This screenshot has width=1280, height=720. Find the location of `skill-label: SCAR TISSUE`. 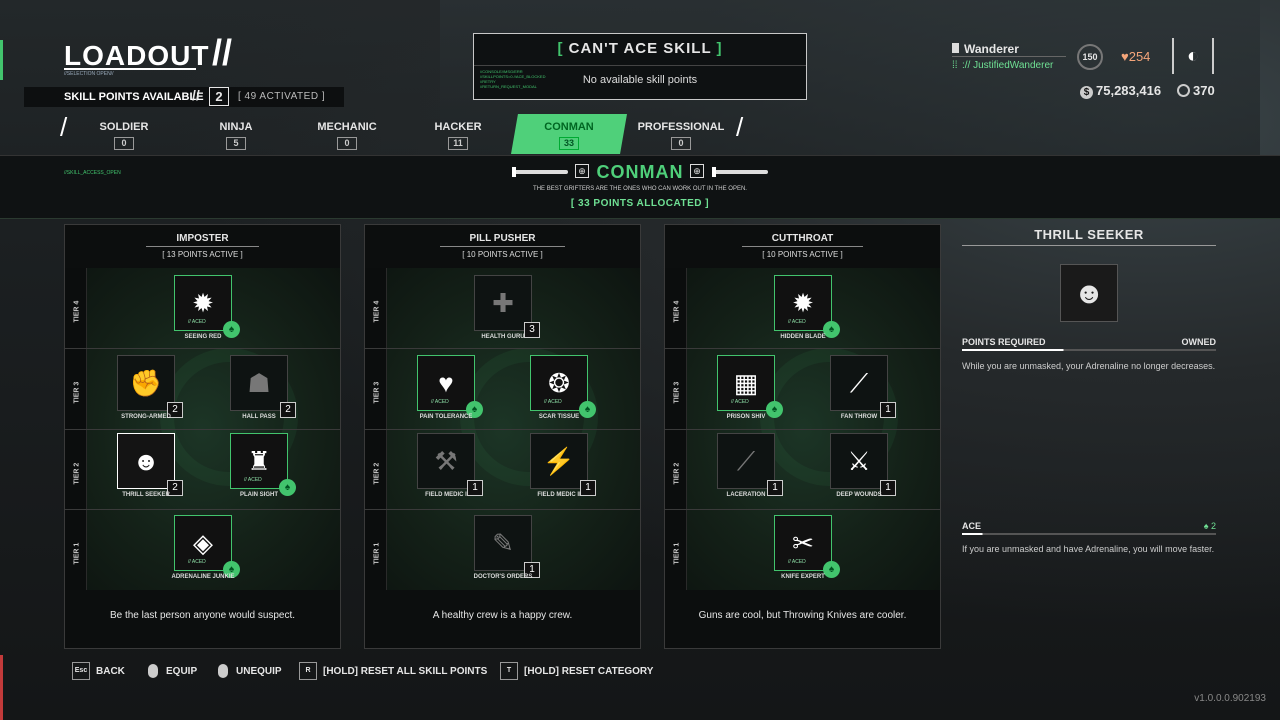

skill-label: SCAR TISSUE is located at coordinates (559, 417).